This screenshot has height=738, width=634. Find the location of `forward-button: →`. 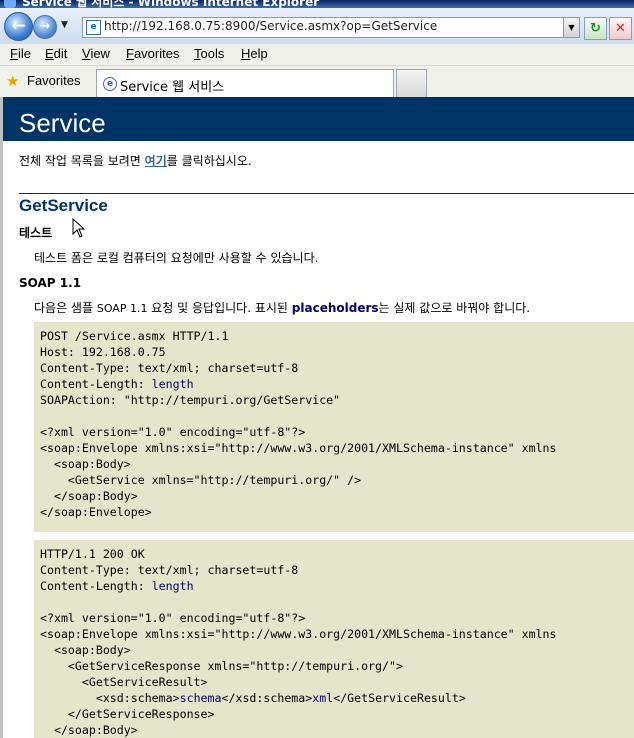

forward-button: → is located at coordinates (45, 27).